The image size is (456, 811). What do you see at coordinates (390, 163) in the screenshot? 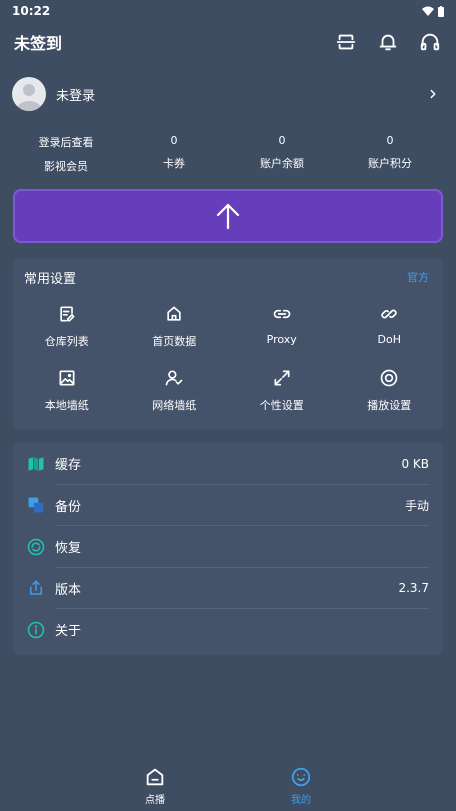
I see `stat-label: 账户积分` at bounding box center [390, 163].